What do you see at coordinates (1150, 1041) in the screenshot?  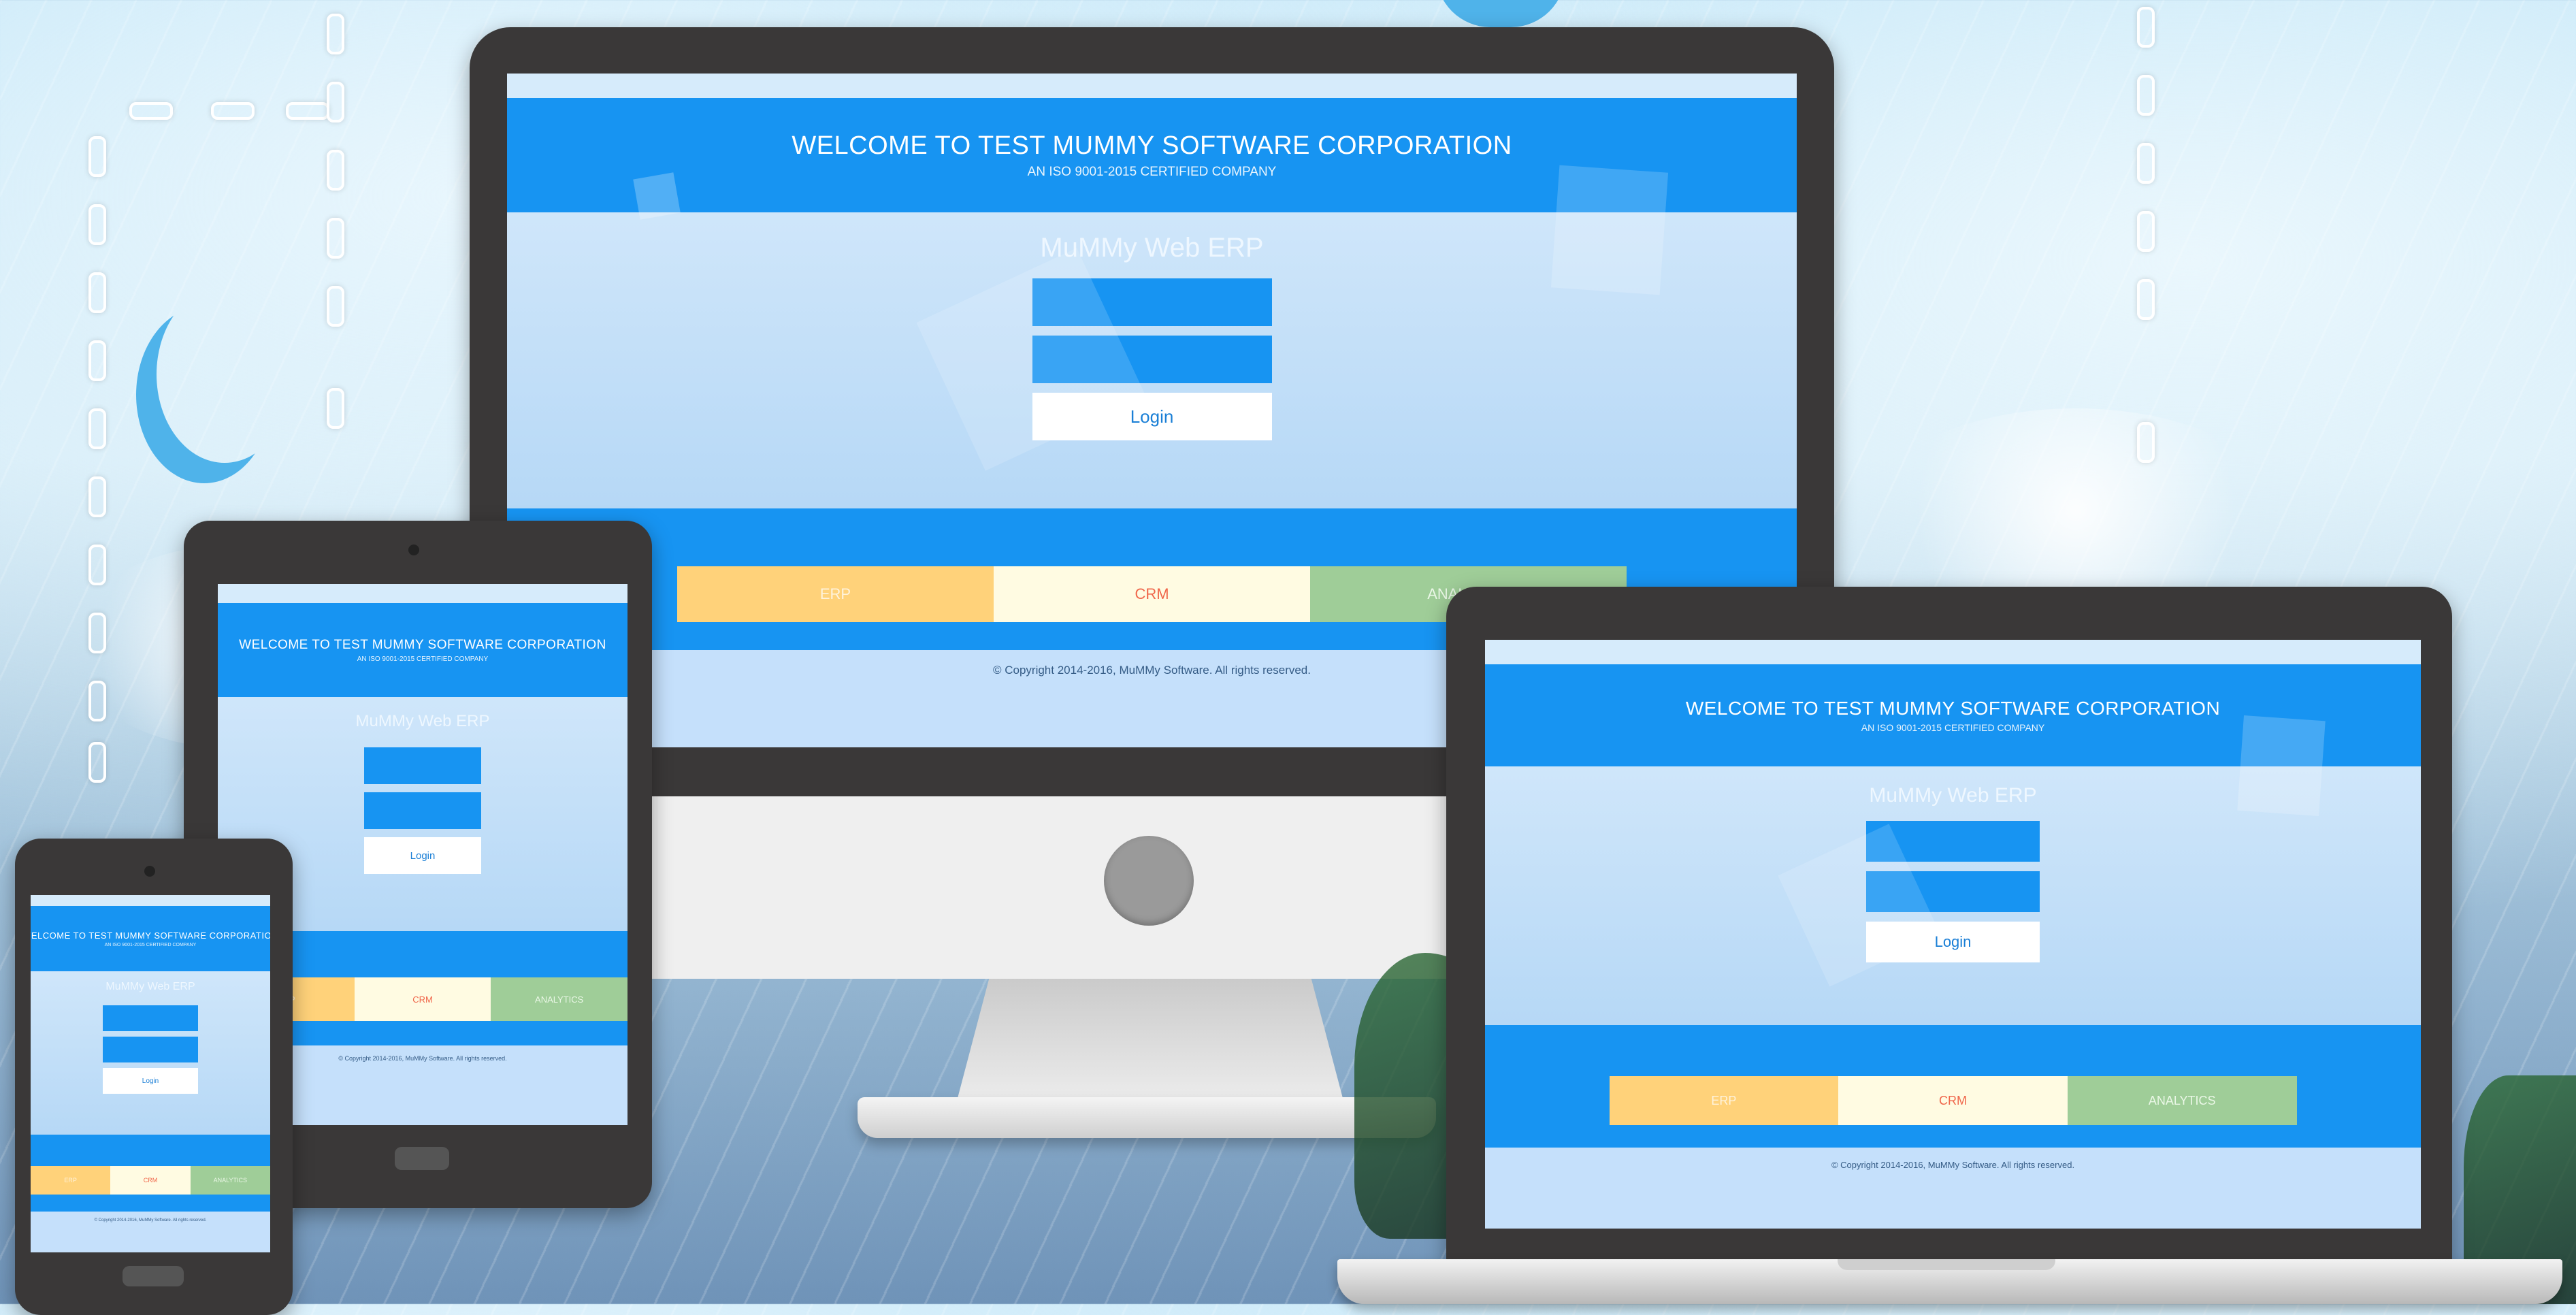 I see `monitor-stand-neck` at bounding box center [1150, 1041].